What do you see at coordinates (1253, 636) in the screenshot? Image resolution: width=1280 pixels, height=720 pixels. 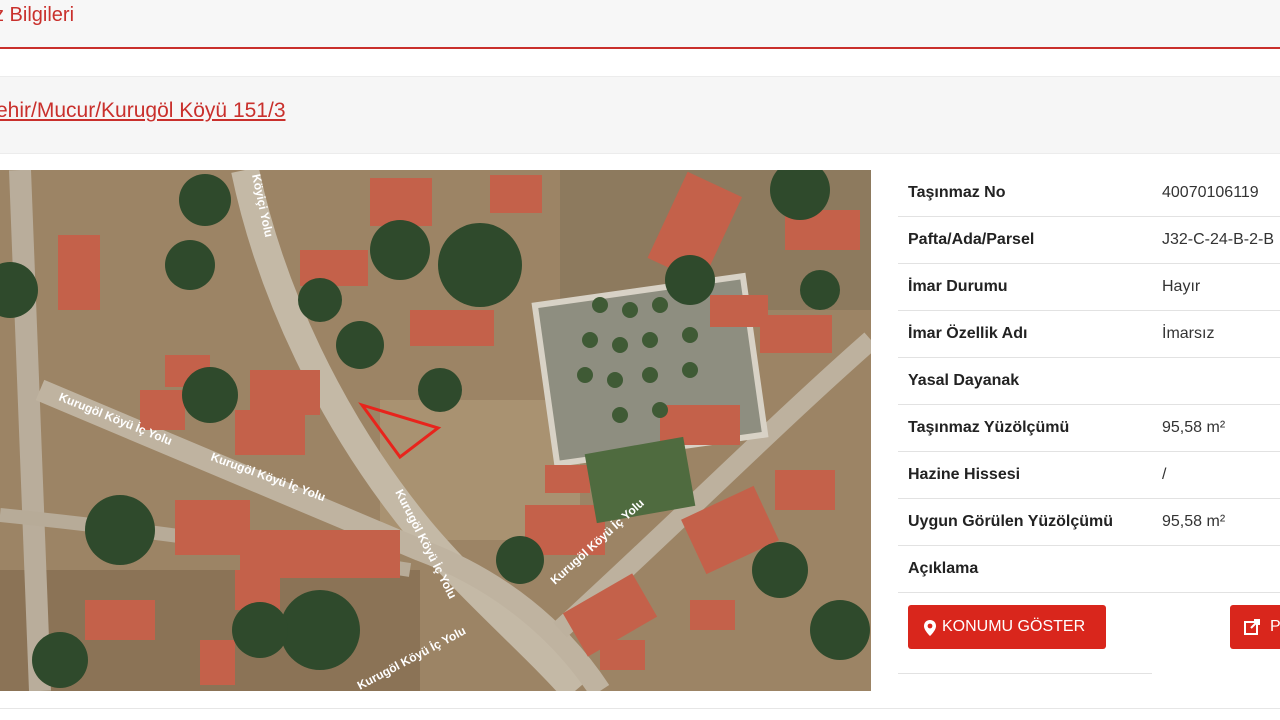 I see `share-icon` at bounding box center [1253, 636].